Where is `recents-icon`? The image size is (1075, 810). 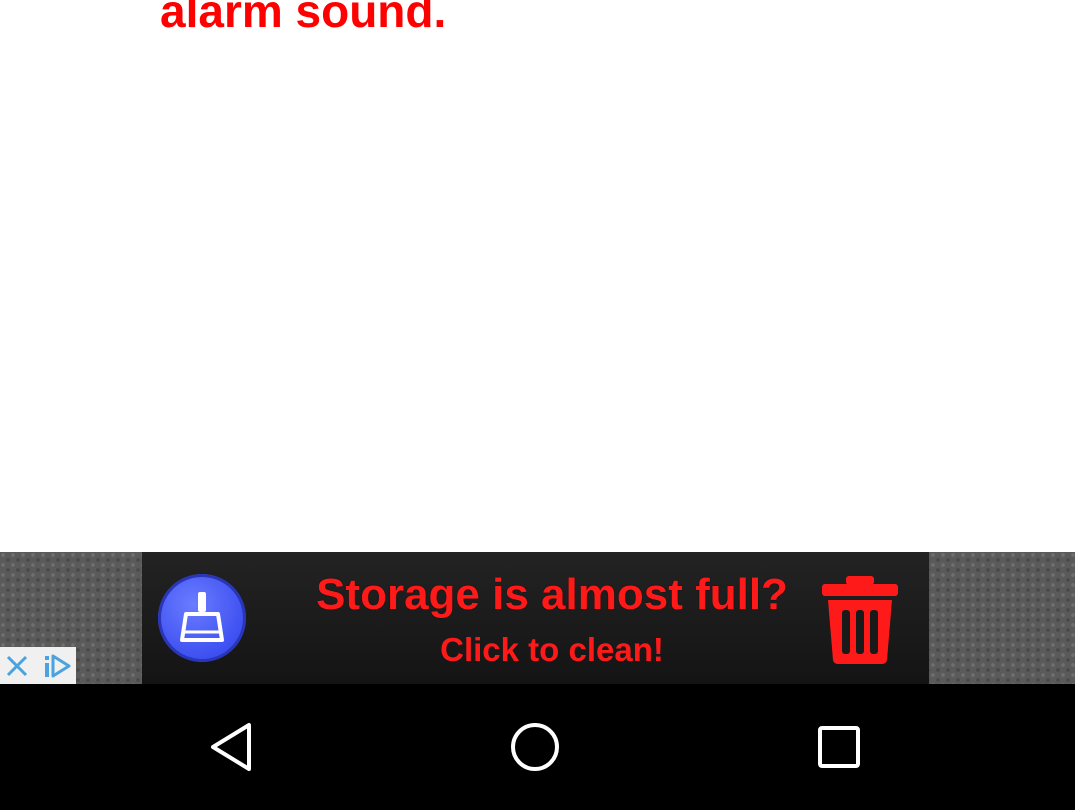
recents-icon is located at coordinates (839, 747).